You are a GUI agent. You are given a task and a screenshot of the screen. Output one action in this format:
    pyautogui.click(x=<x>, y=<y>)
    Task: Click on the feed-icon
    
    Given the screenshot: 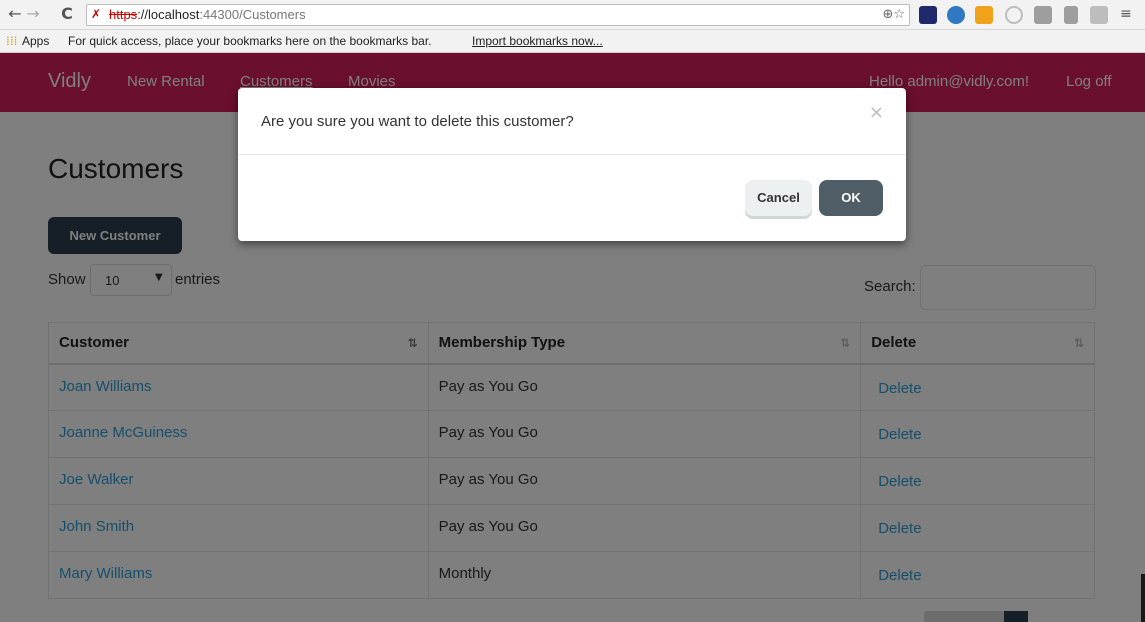 What is the action you would take?
    pyautogui.click(x=1099, y=15)
    